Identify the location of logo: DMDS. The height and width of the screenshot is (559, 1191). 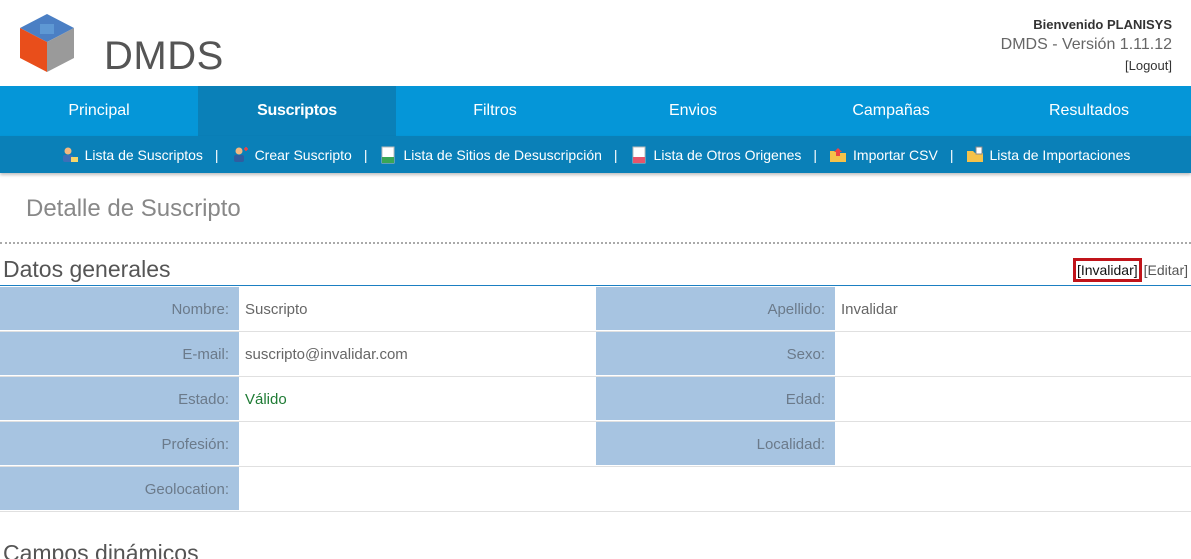
(119, 45).